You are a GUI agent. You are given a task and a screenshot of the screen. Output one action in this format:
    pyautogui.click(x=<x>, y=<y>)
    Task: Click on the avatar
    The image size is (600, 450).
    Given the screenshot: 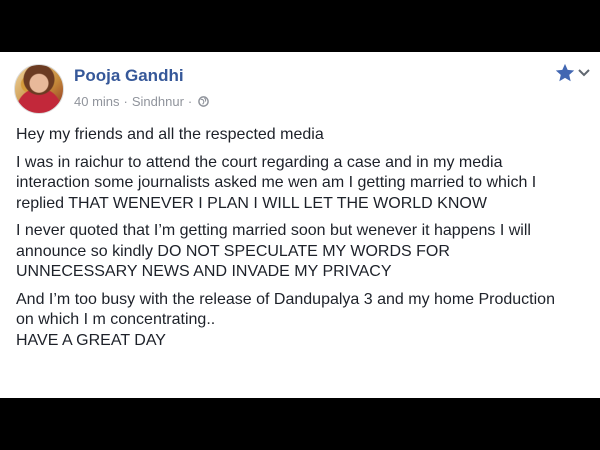 What is the action you would take?
    pyautogui.click(x=39, y=89)
    